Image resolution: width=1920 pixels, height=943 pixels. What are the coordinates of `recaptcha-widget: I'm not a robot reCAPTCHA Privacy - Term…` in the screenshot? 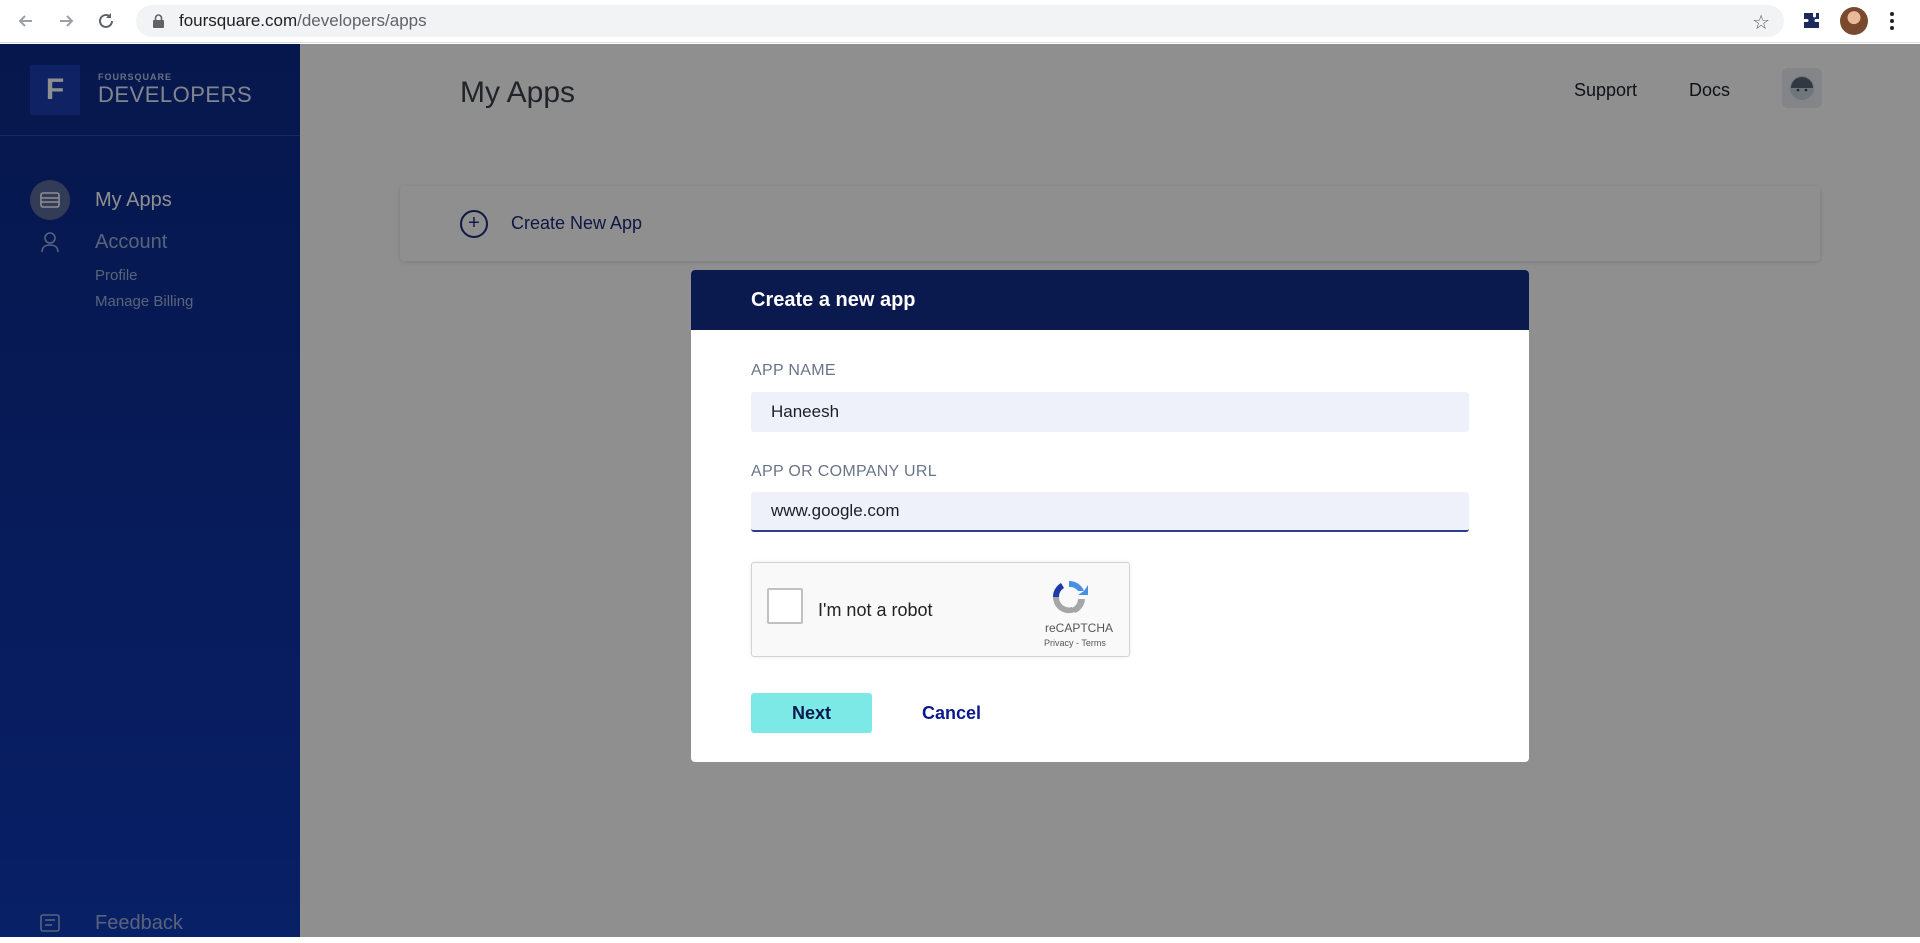 It's located at (940, 609).